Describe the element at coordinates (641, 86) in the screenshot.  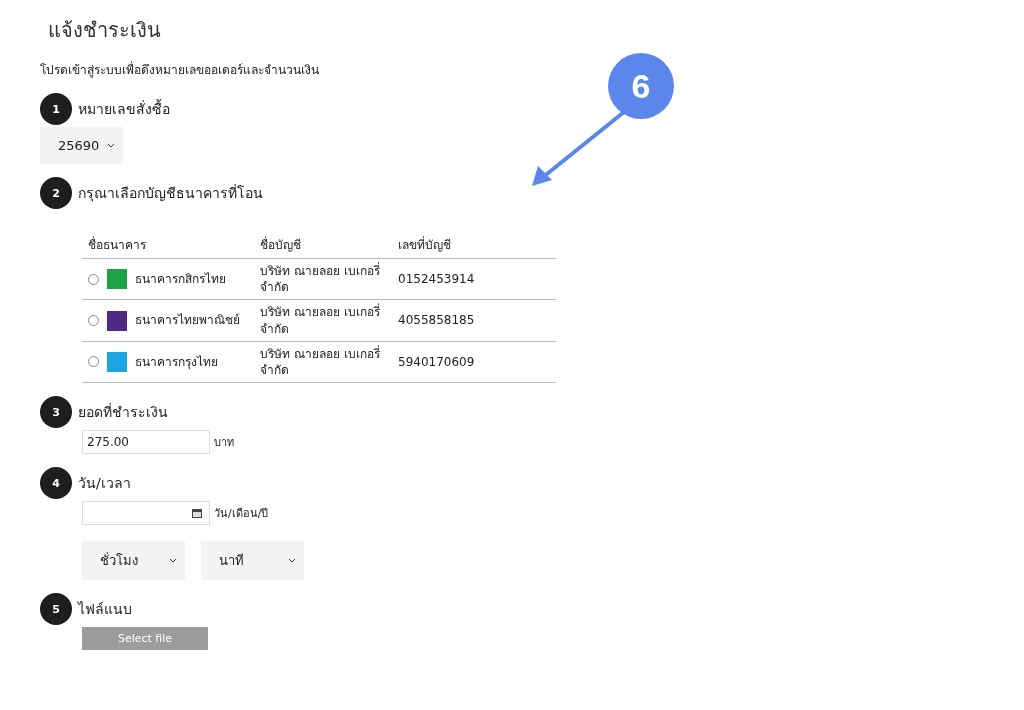
I see `annotation-badge: 6` at that location.